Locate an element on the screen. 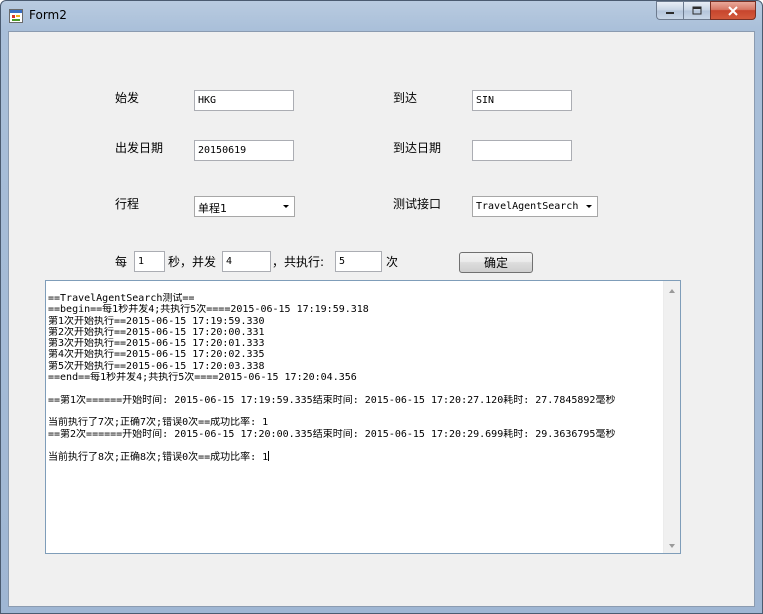  log-line: 当前执行了7次;正确7次;错误0次==成功比率: 1 is located at coordinates (158, 423).